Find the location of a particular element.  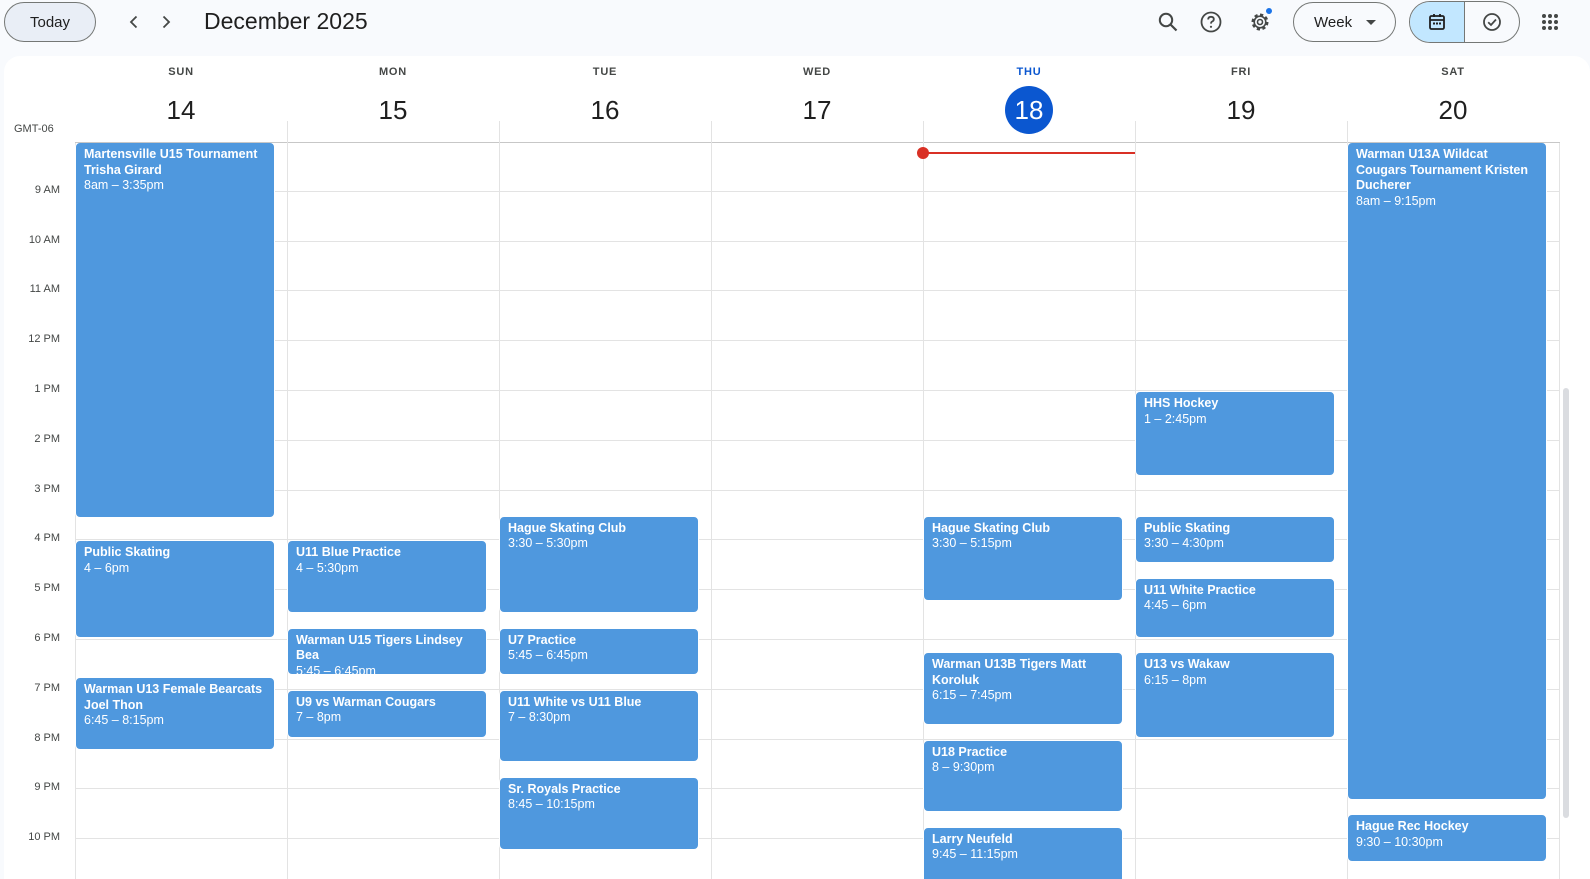

calendar-event: Public Skating 4 – 6pm is located at coordinates (175, 589).